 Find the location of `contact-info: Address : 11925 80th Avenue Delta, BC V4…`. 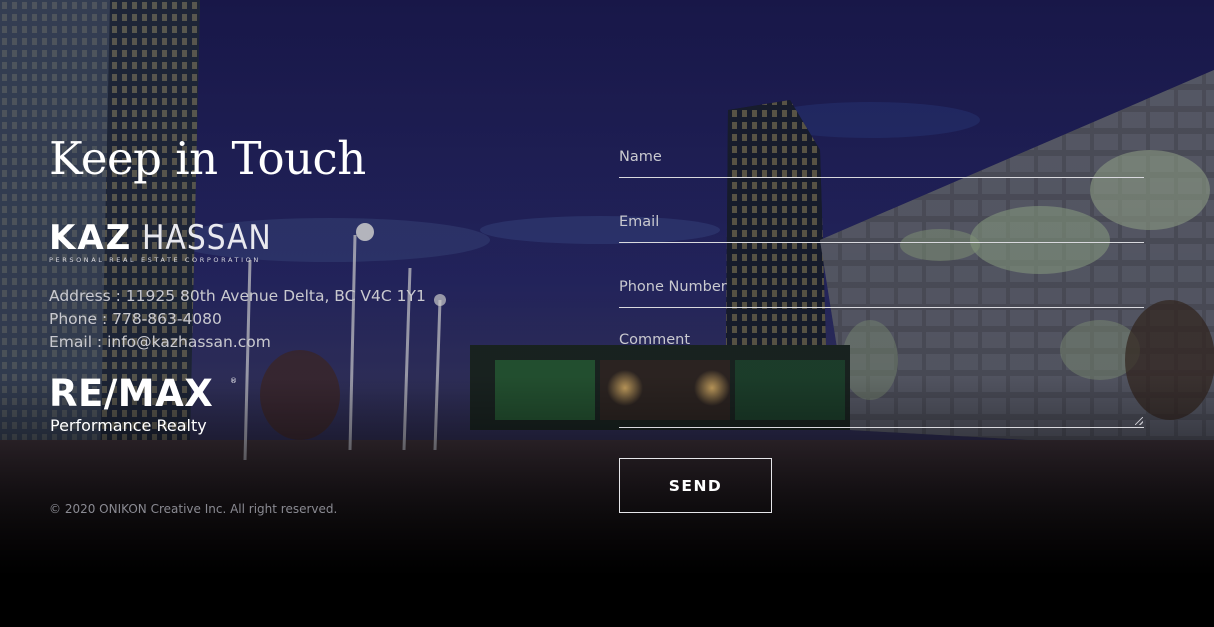

contact-info: Address : 11925 80th Avenue Delta, BC V4… is located at coordinates (237, 319).